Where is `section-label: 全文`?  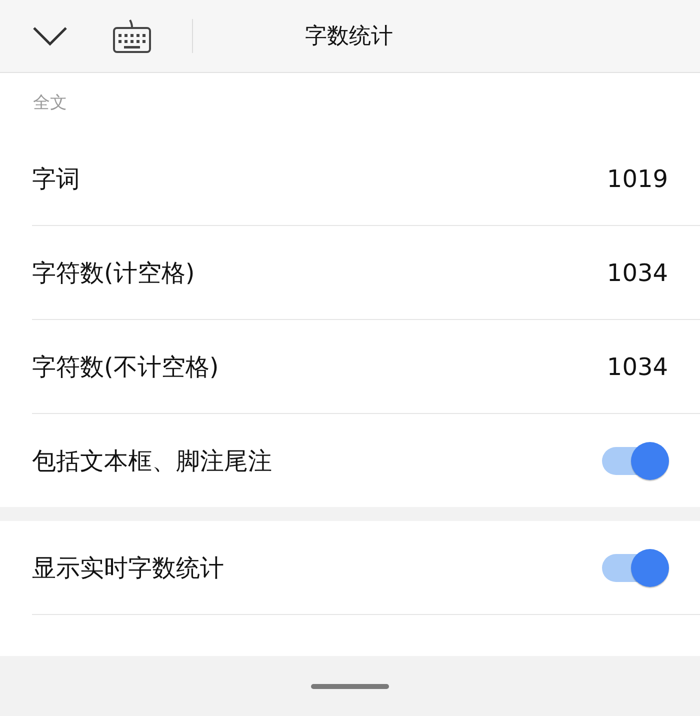
section-label: 全文 is located at coordinates (50, 103).